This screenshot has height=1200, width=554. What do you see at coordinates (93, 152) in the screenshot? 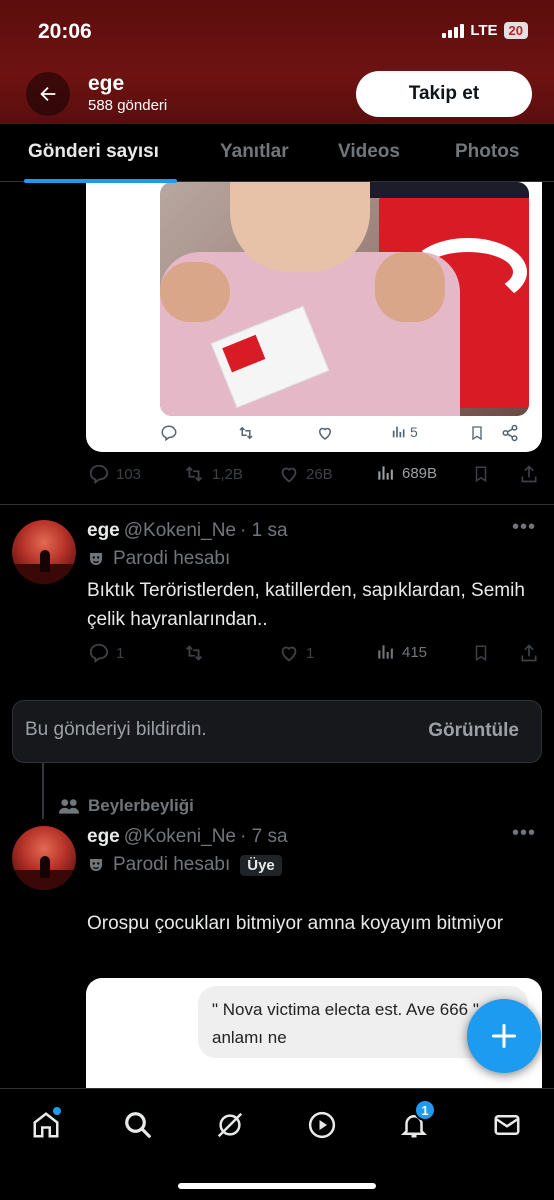
I see `tab-posts: Gönderi sayısı` at bounding box center [93, 152].